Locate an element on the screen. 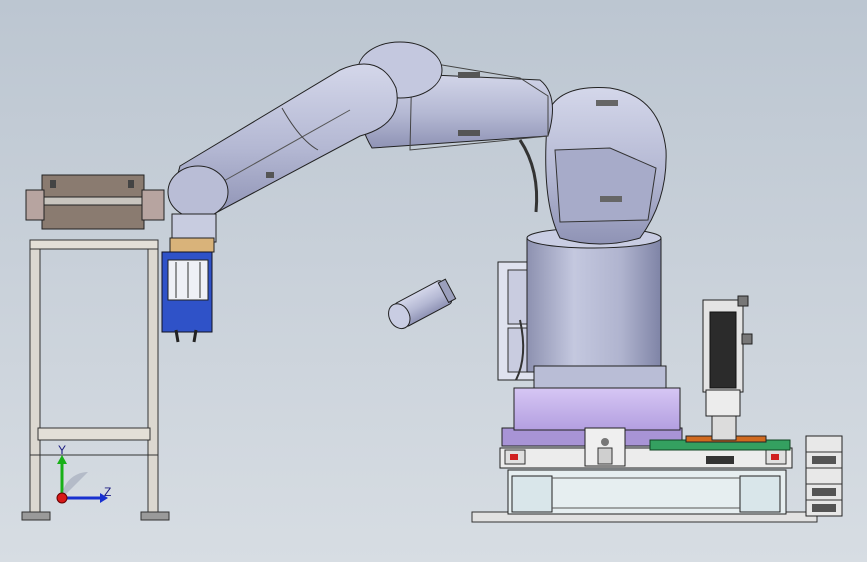  y-axis-label: Y is located at coordinates (62, 450).